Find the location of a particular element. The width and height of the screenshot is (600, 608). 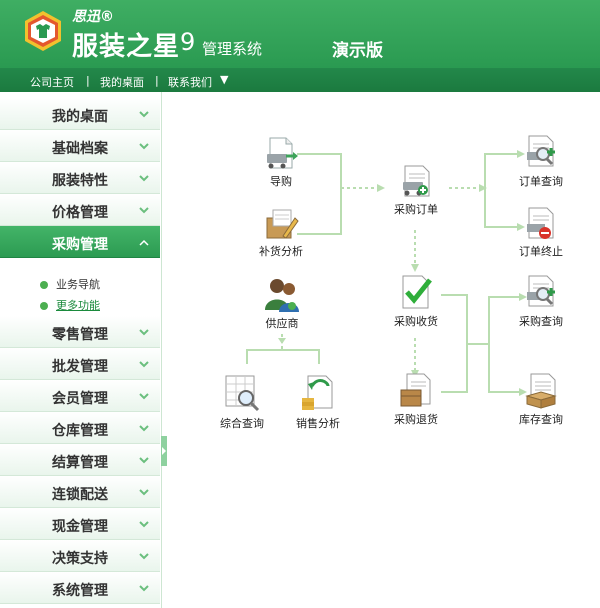

sidebar-item-cash-management: 现金管理 is located at coordinates (80, 524).